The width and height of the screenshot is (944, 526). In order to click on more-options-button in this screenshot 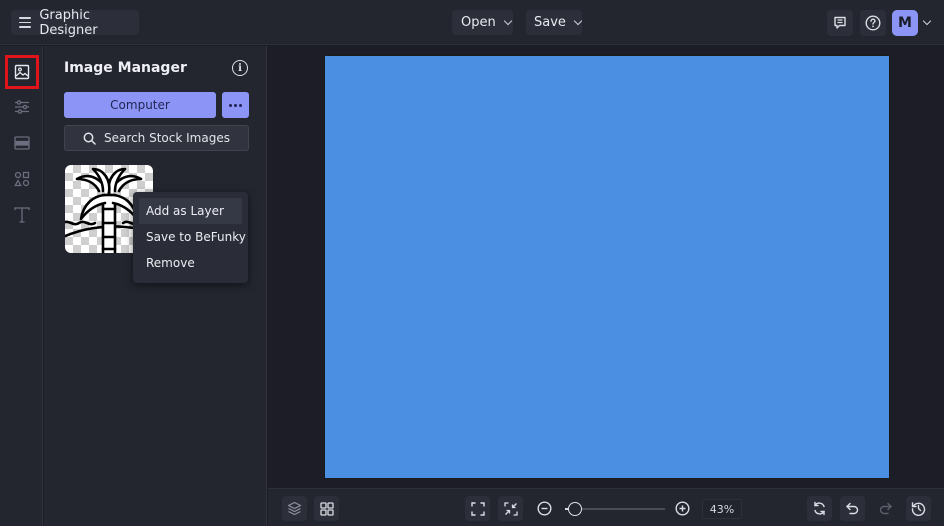, I will do `click(235, 105)`.